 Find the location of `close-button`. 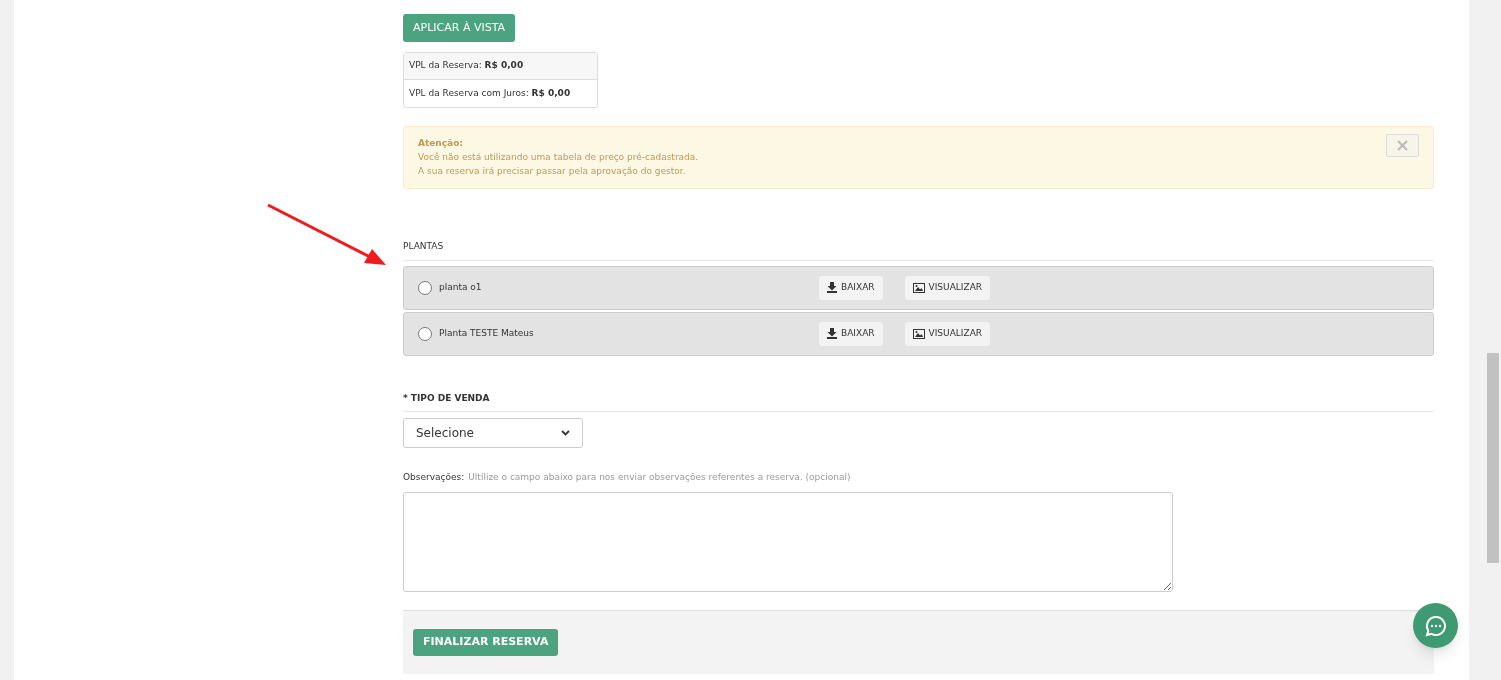

close-button is located at coordinates (1402, 145).